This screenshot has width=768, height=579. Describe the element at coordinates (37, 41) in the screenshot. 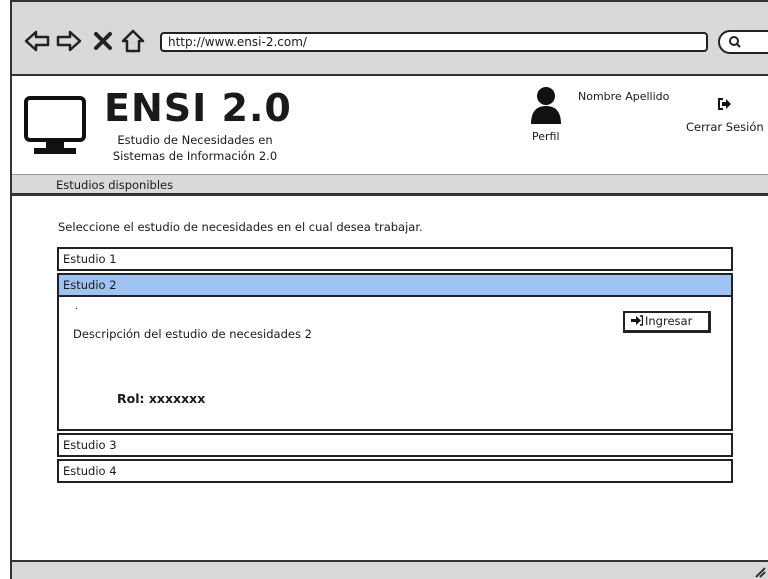

I see `back-icon` at that location.